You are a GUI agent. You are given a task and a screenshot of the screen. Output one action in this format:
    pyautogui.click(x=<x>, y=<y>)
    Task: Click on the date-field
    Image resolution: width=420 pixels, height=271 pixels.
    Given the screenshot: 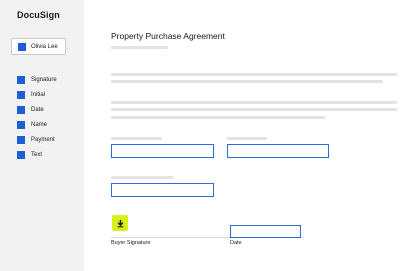 What is the action you would take?
    pyautogui.click(x=265, y=231)
    